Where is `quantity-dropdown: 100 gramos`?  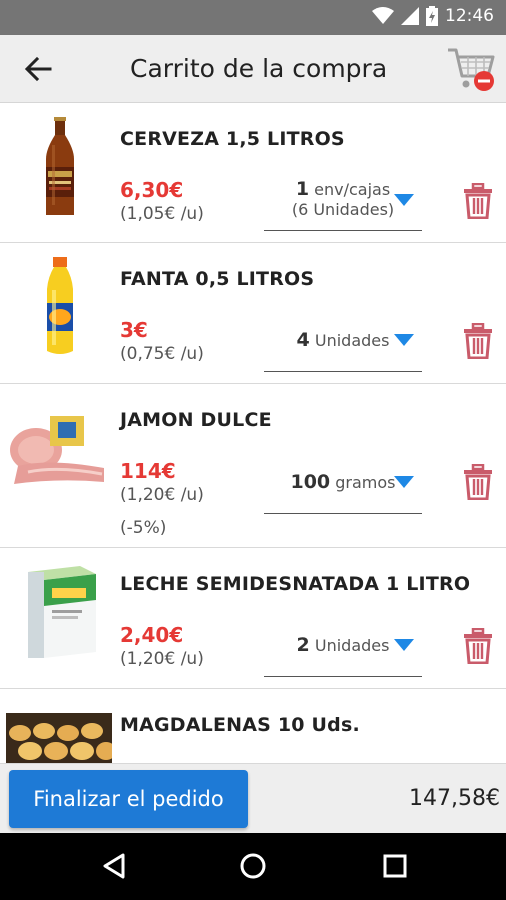
quantity-dropdown: 100 gramos is located at coordinates (343, 492).